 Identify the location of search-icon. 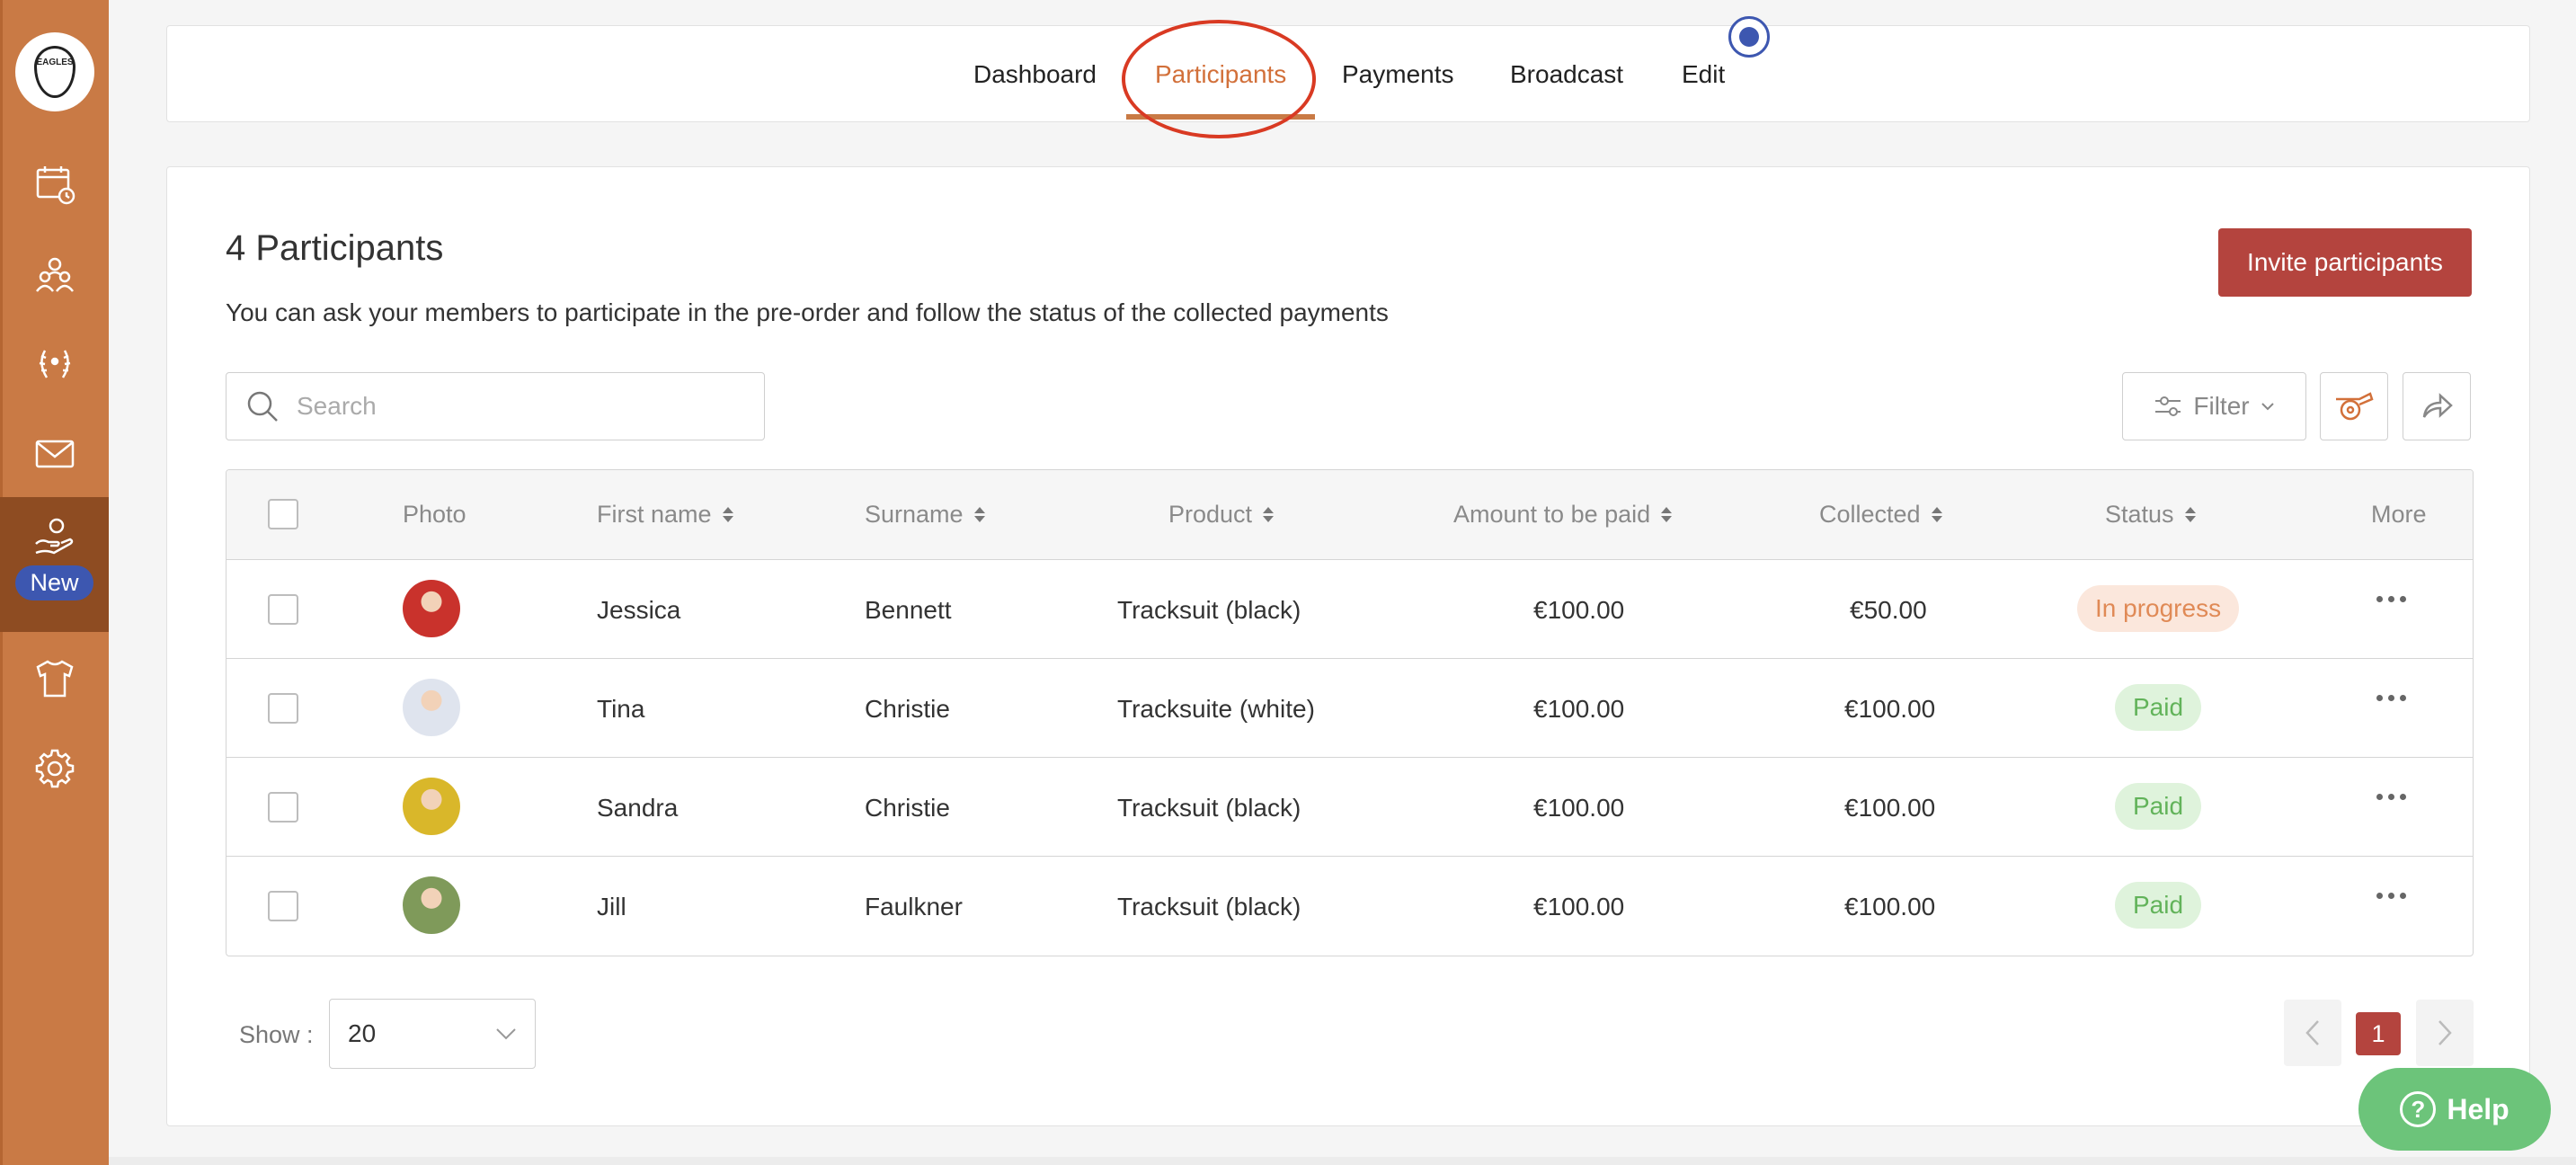
(262, 407).